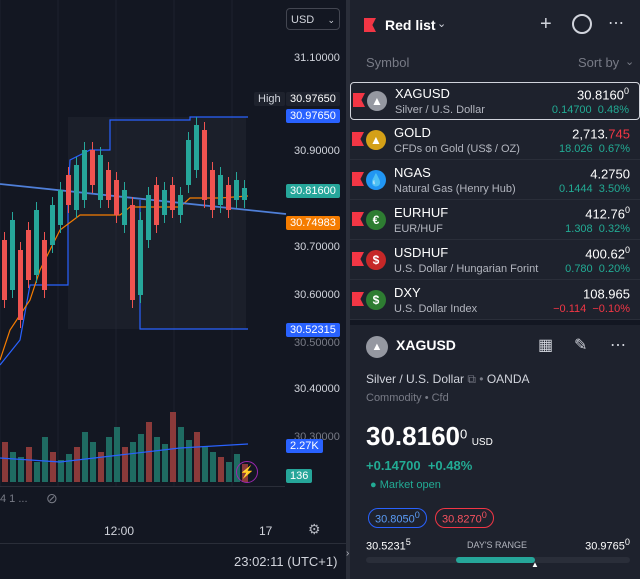  Describe the element at coordinates (119, 531) in the screenshot. I see `time-axis-label: 12:00` at that location.